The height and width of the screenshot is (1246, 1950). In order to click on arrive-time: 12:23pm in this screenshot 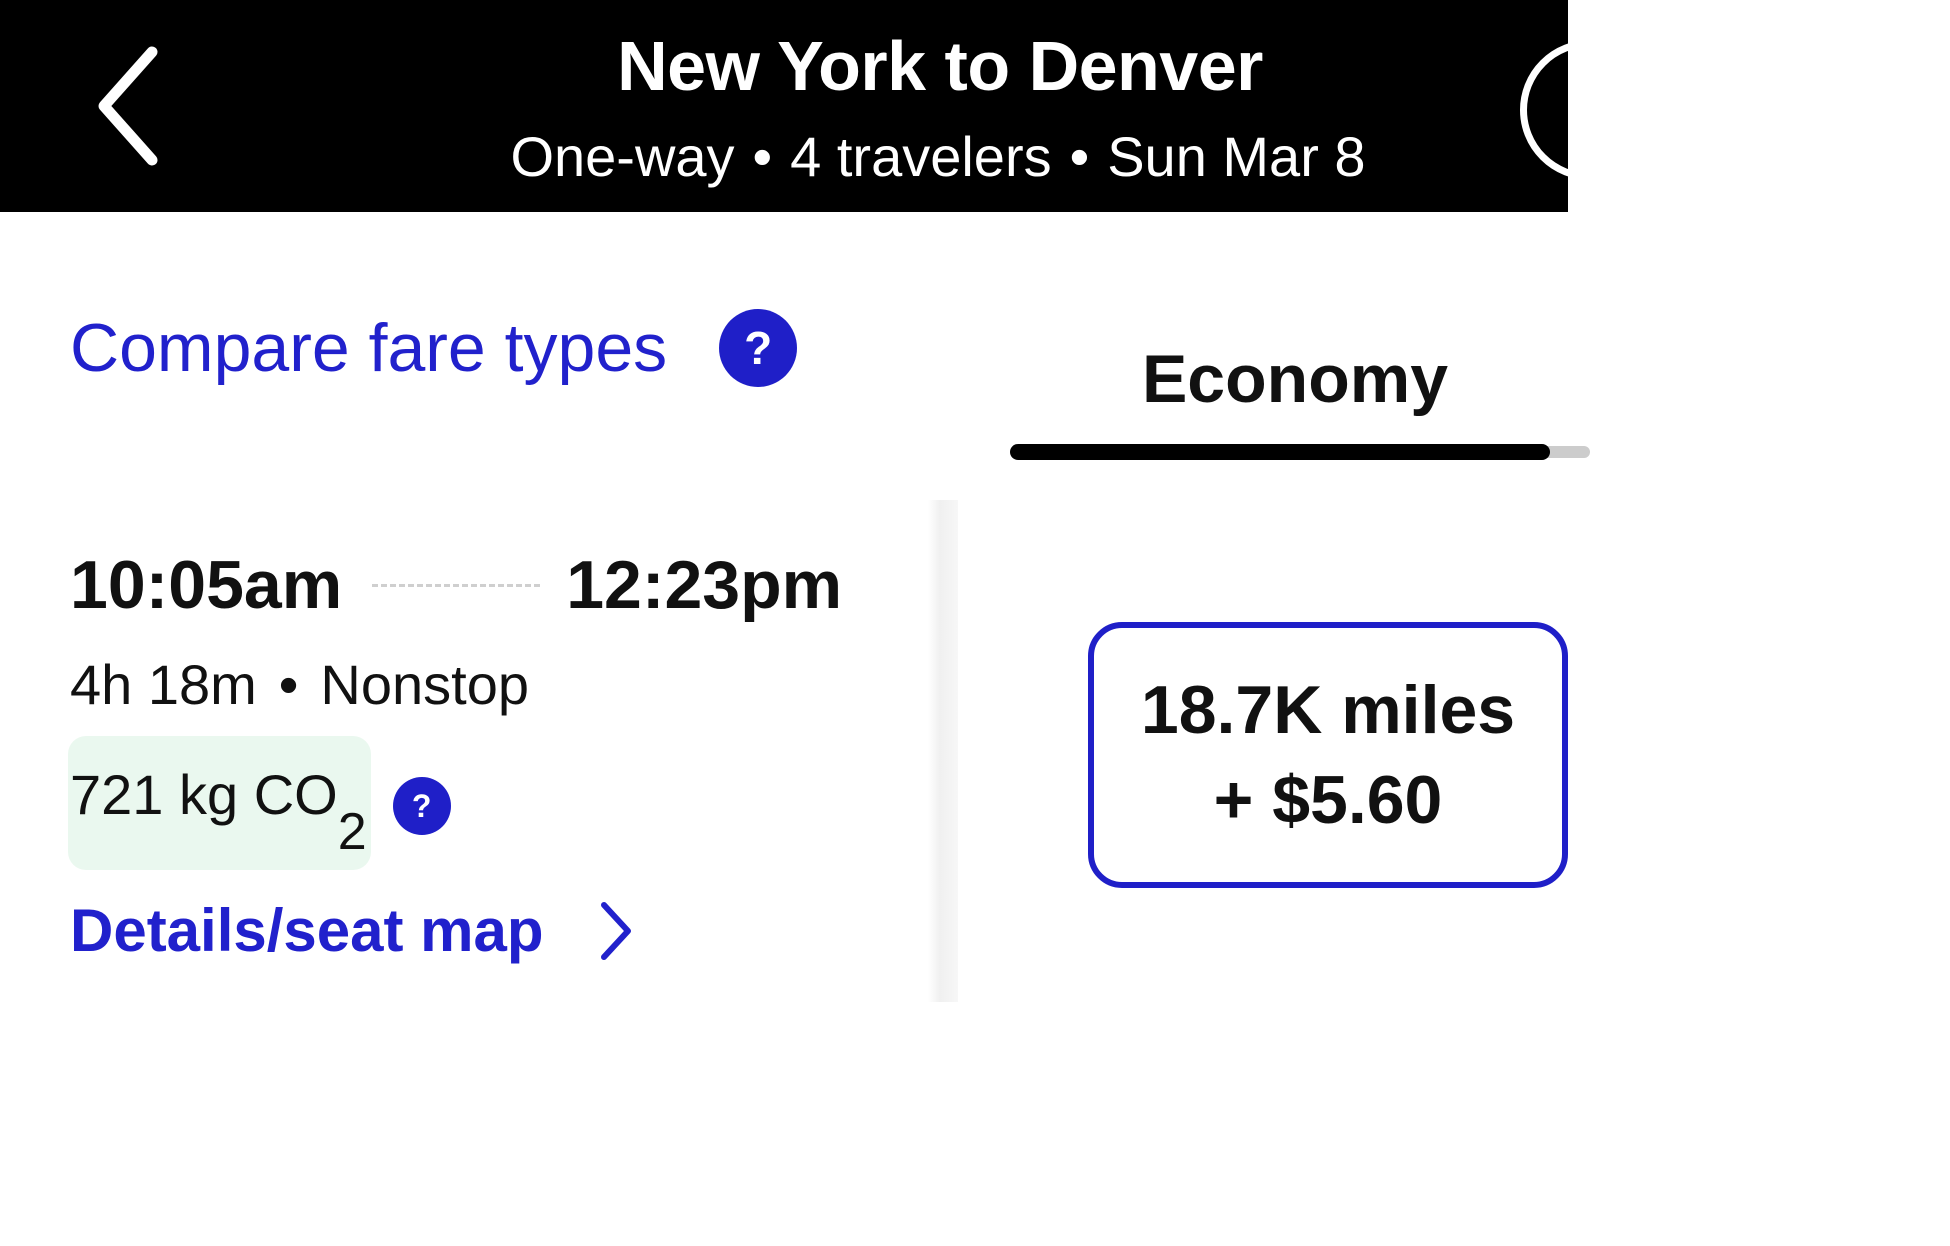, I will do `click(704, 585)`.